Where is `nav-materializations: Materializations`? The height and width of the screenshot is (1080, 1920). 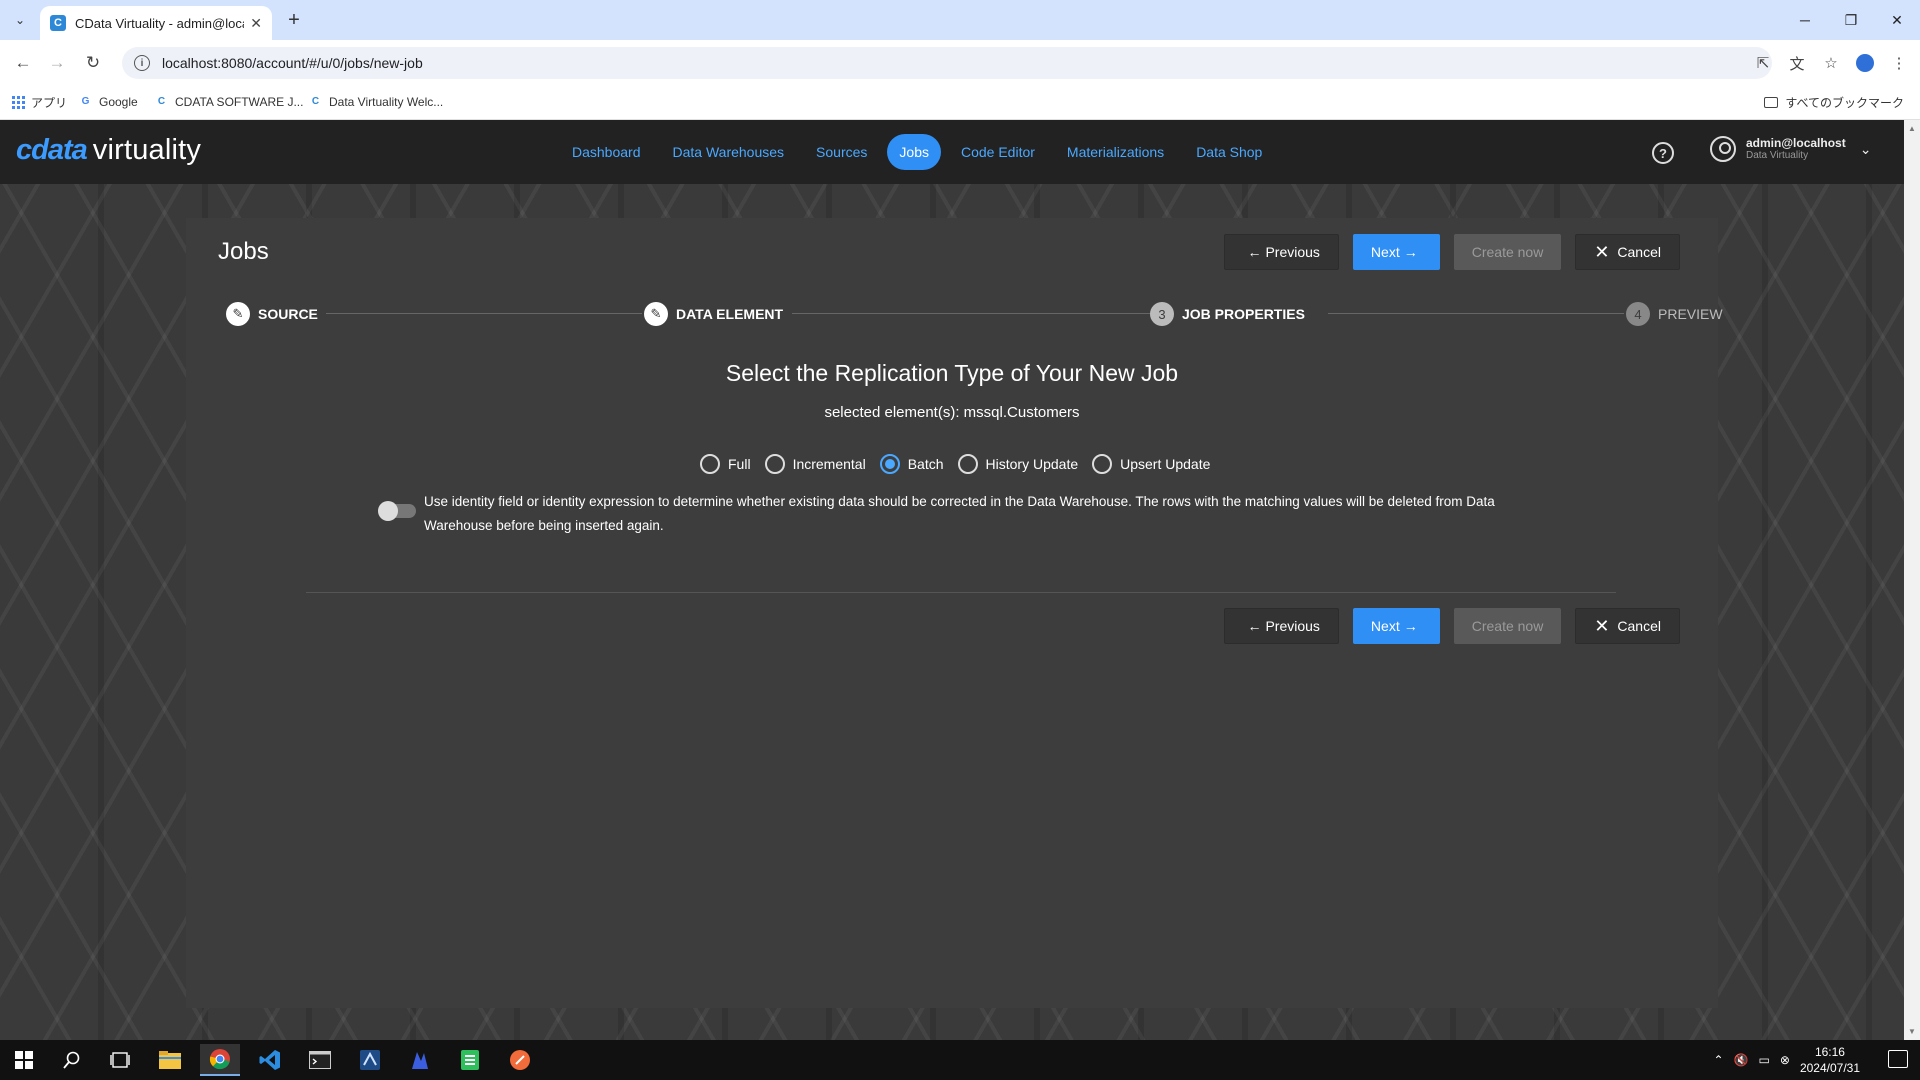 nav-materializations: Materializations is located at coordinates (1115, 152).